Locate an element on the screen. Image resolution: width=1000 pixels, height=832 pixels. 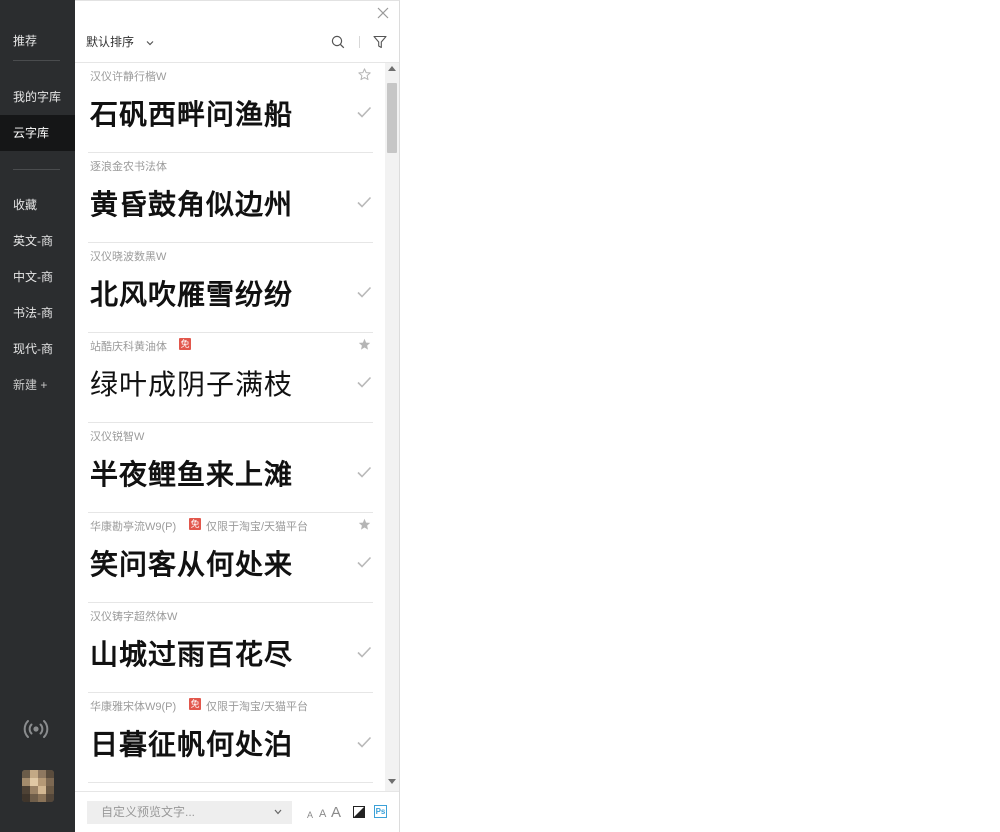
font-list-item: 汉仪晓波数黑W 北风吹雁雪纷纷 is located at coordinates (230, 288).